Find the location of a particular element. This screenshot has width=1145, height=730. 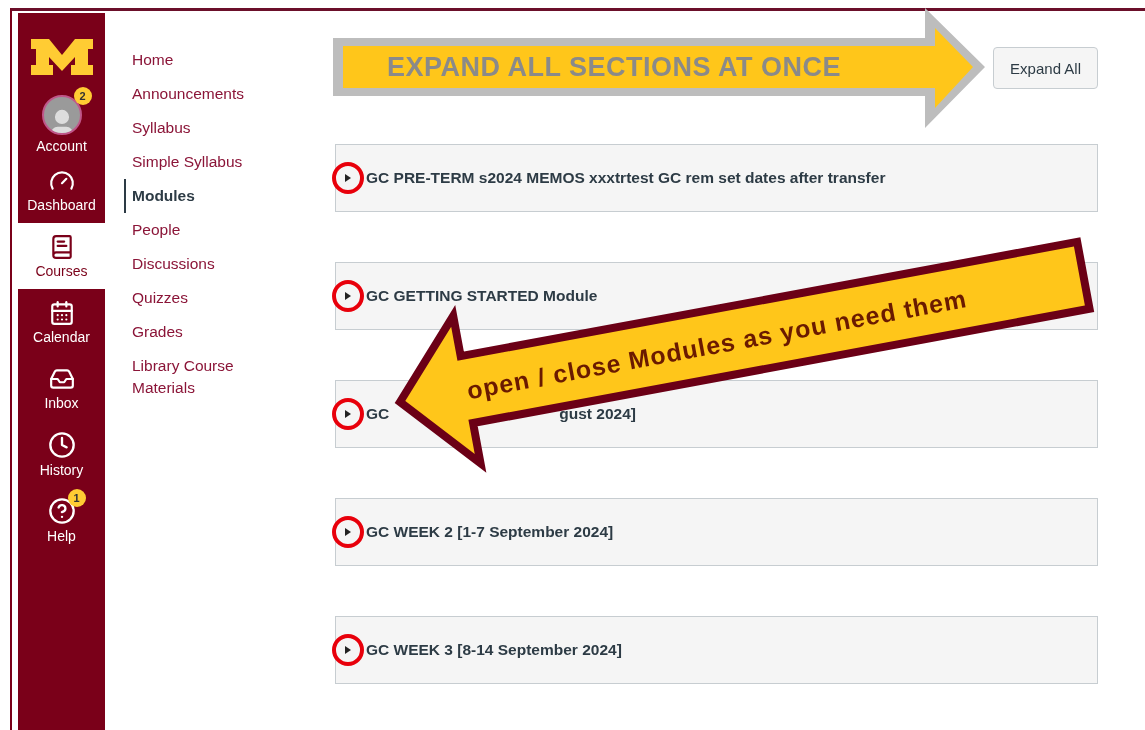

module-header: GC PRE-TERM s2024 MEMOS xxxtrtest GC rem set dates after transfer is located at coordinates (716, 178).